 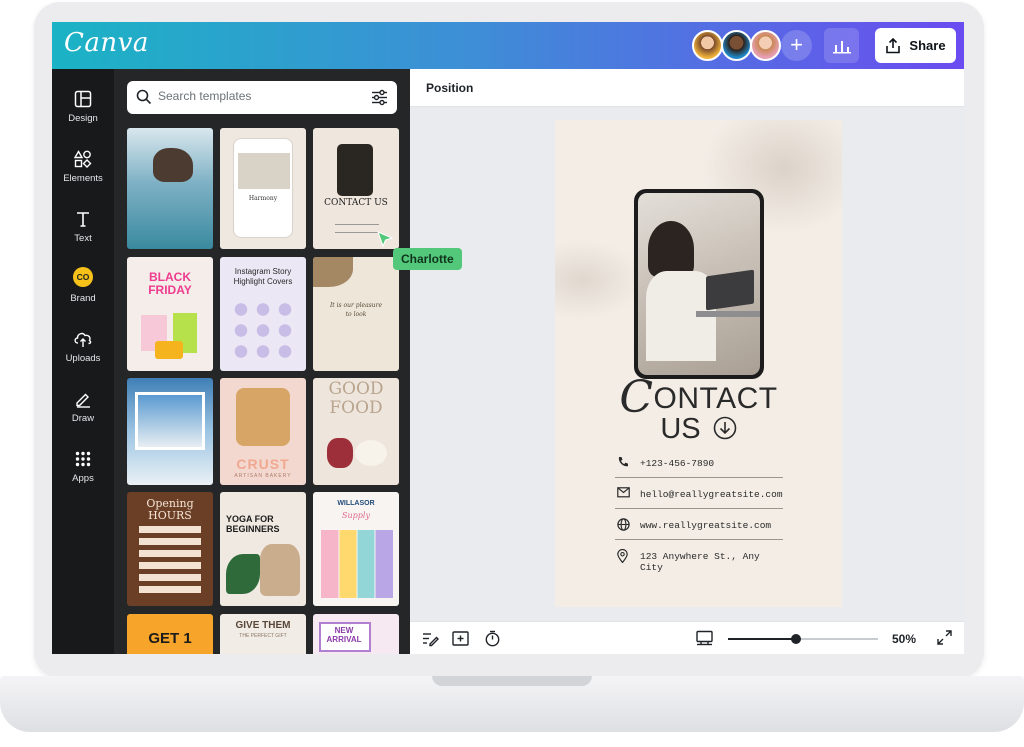 What do you see at coordinates (512, 681) in the screenshot?
I see `laptop-notch` at bounding box center [512, 681].